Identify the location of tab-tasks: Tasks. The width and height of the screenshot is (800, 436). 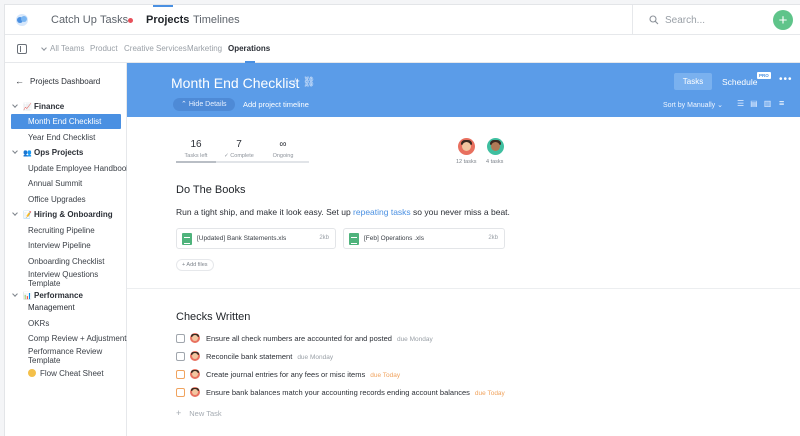
(114, 20).